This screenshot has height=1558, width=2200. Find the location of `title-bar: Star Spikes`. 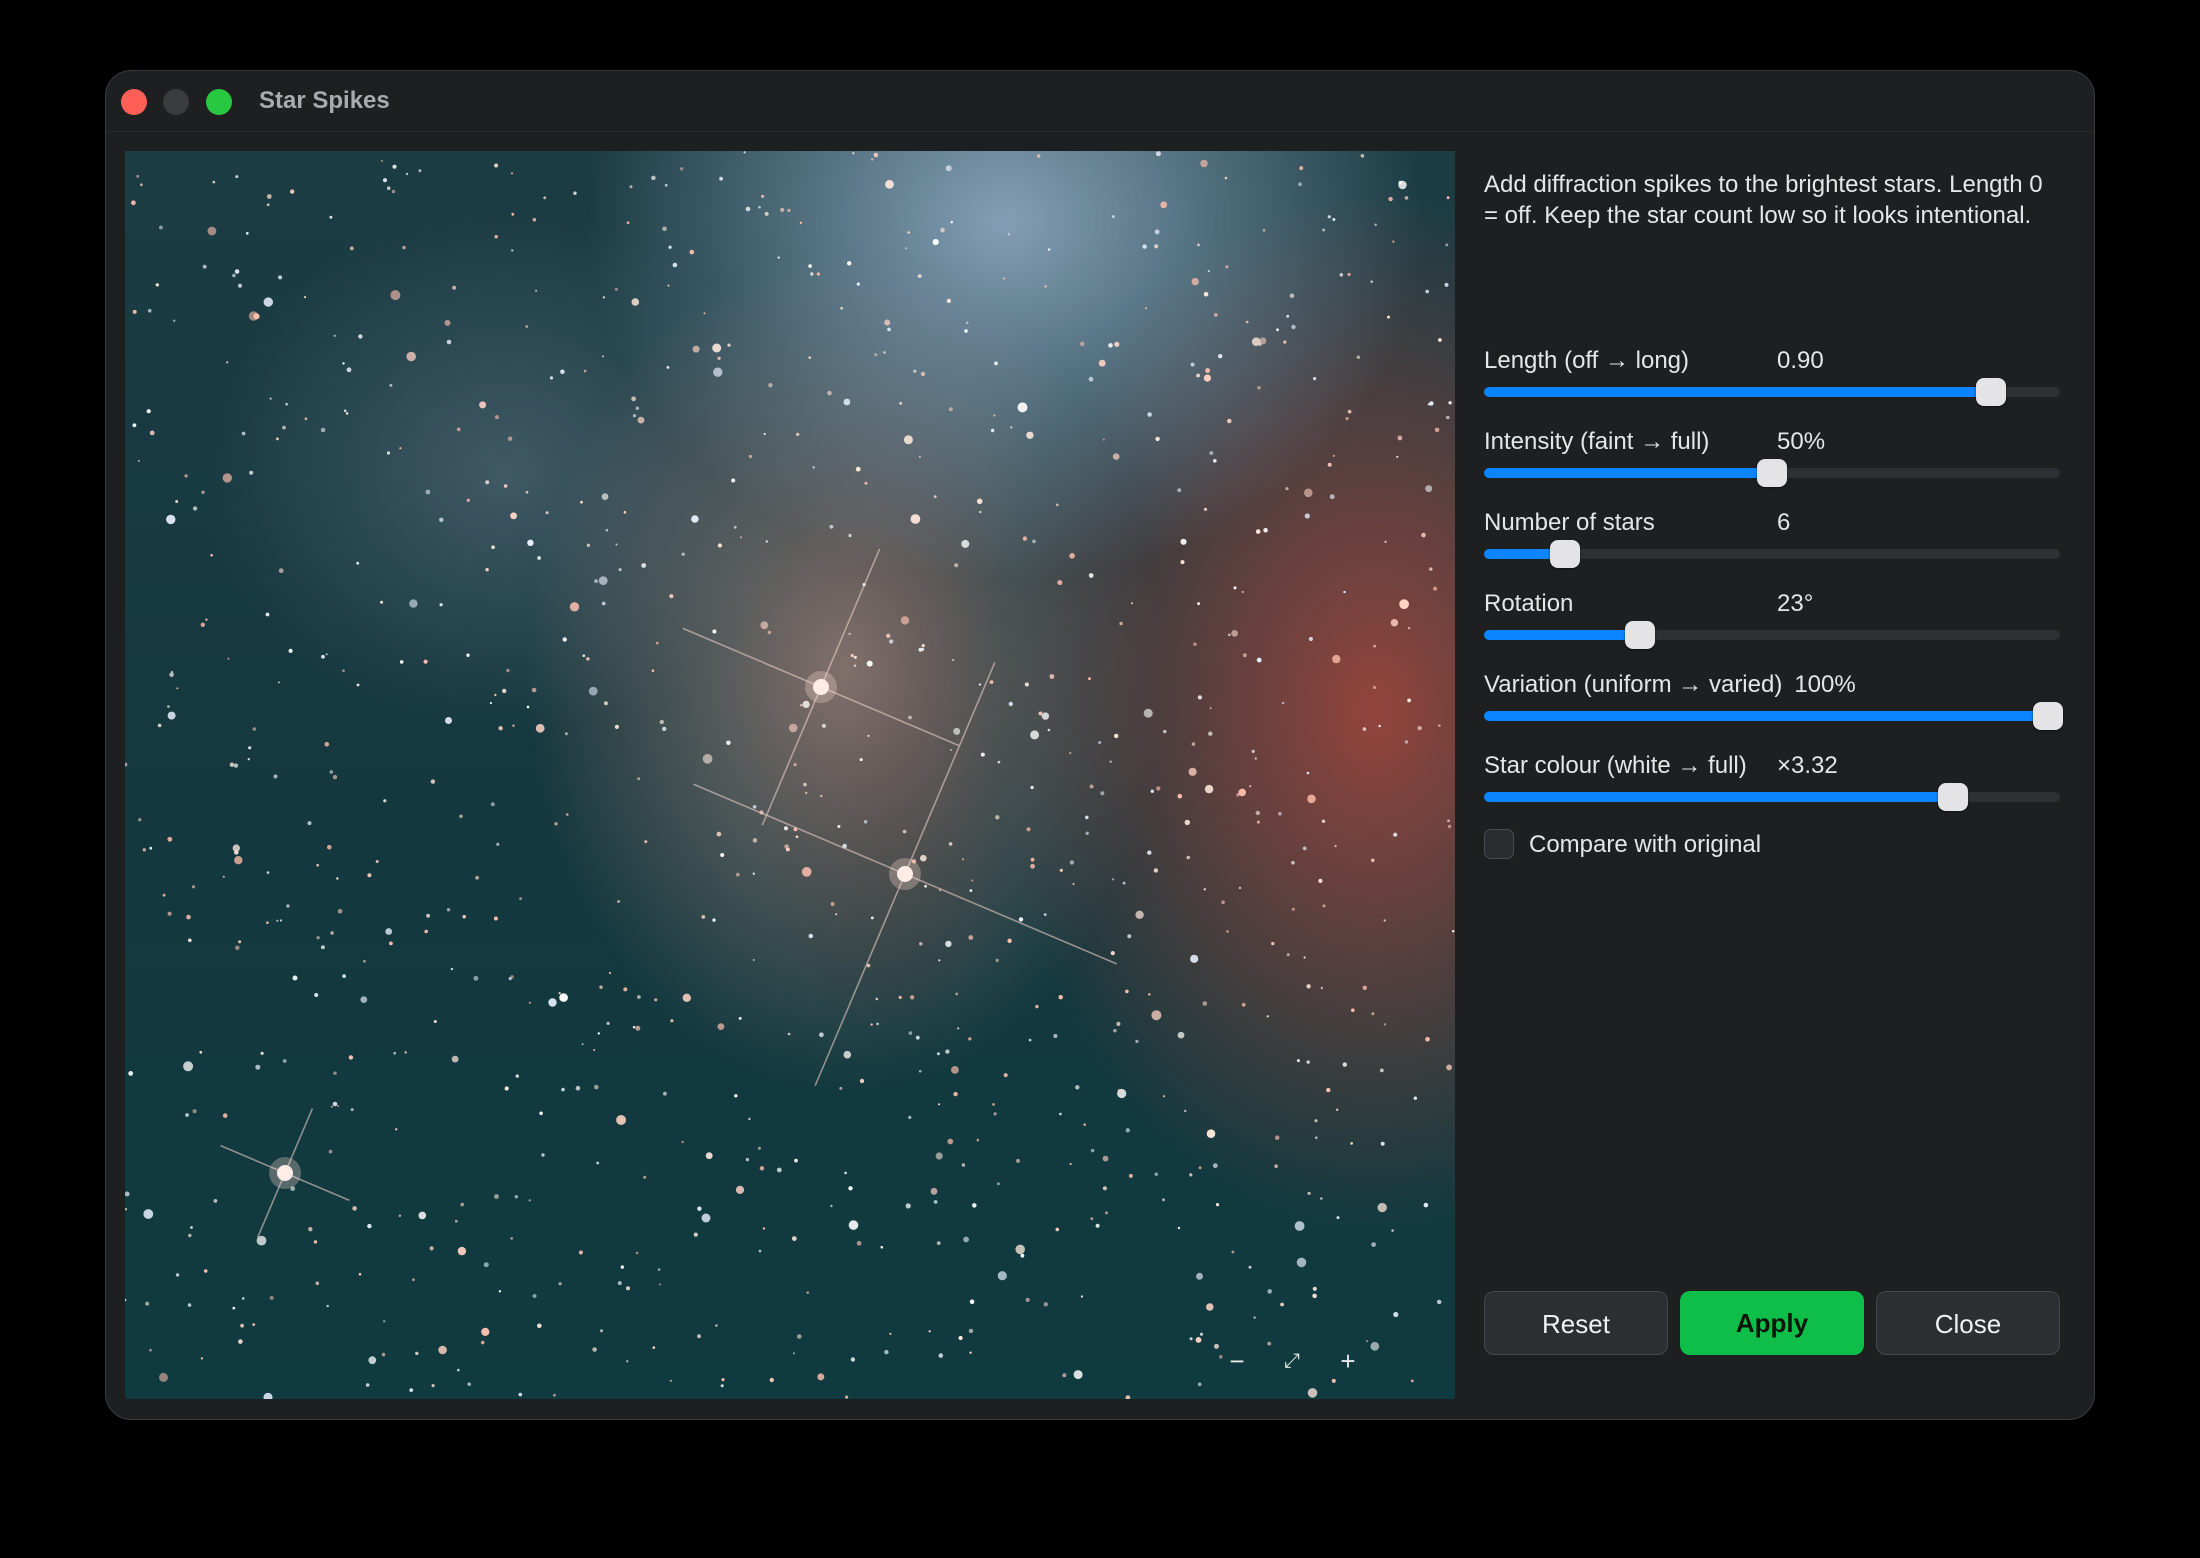

title-bar: Star Spikes is located at coordinates (1100, 101).